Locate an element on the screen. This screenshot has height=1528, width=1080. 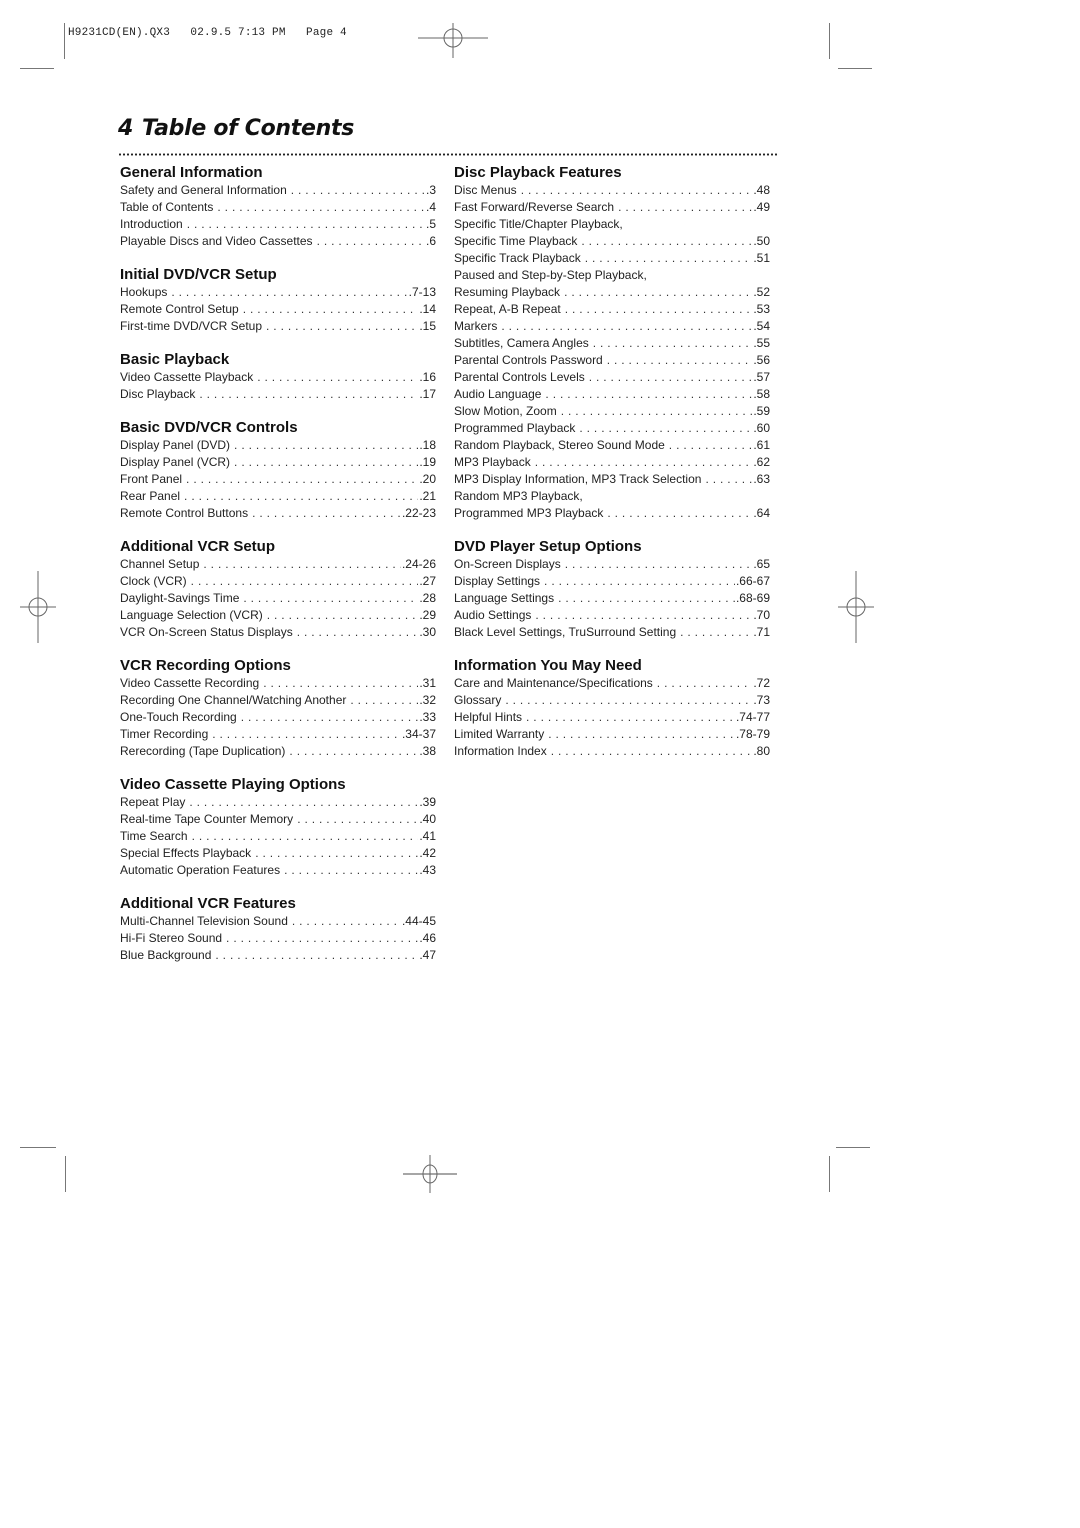
toc-entry: Programmed MP3 Playback .64 is located at coordinates (612, 513).